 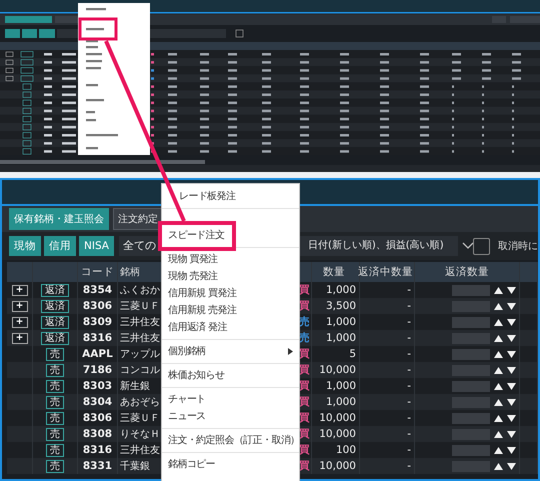 I want to click on table-cell: 8304, so click(x=97, y=402).